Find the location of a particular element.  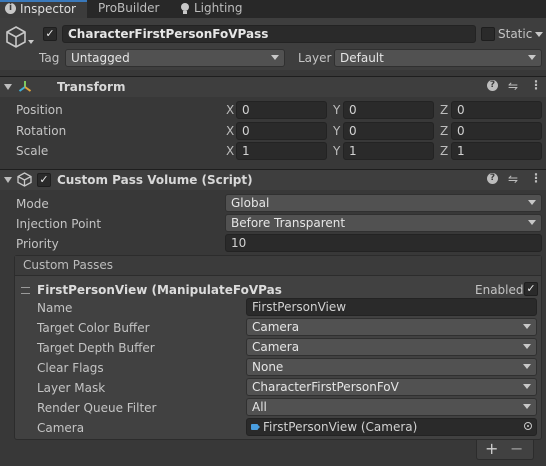

tab-label: ProBuilder is located at coordinates (129, 8).